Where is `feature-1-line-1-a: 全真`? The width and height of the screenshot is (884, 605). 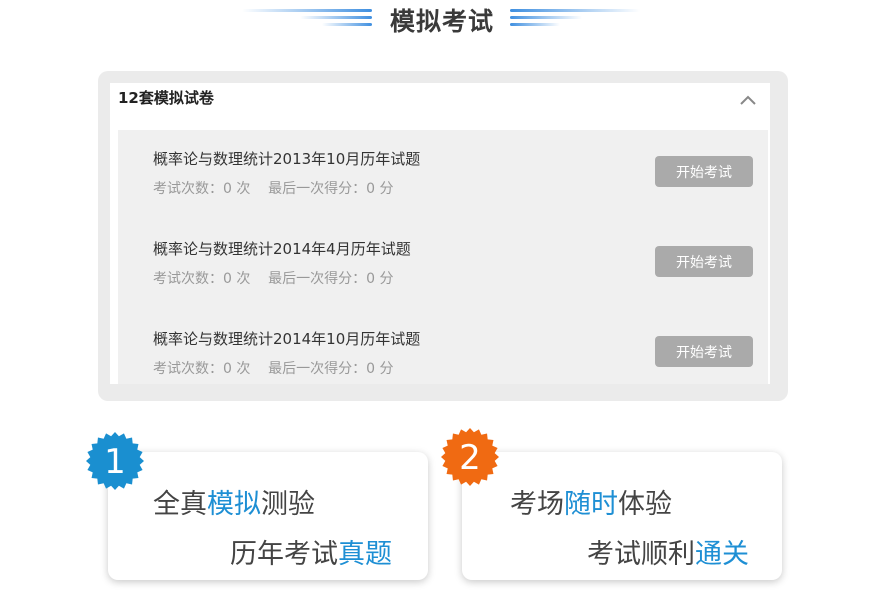
feature-1-line-1-a: 全真 is located at coordinates (180, 504).